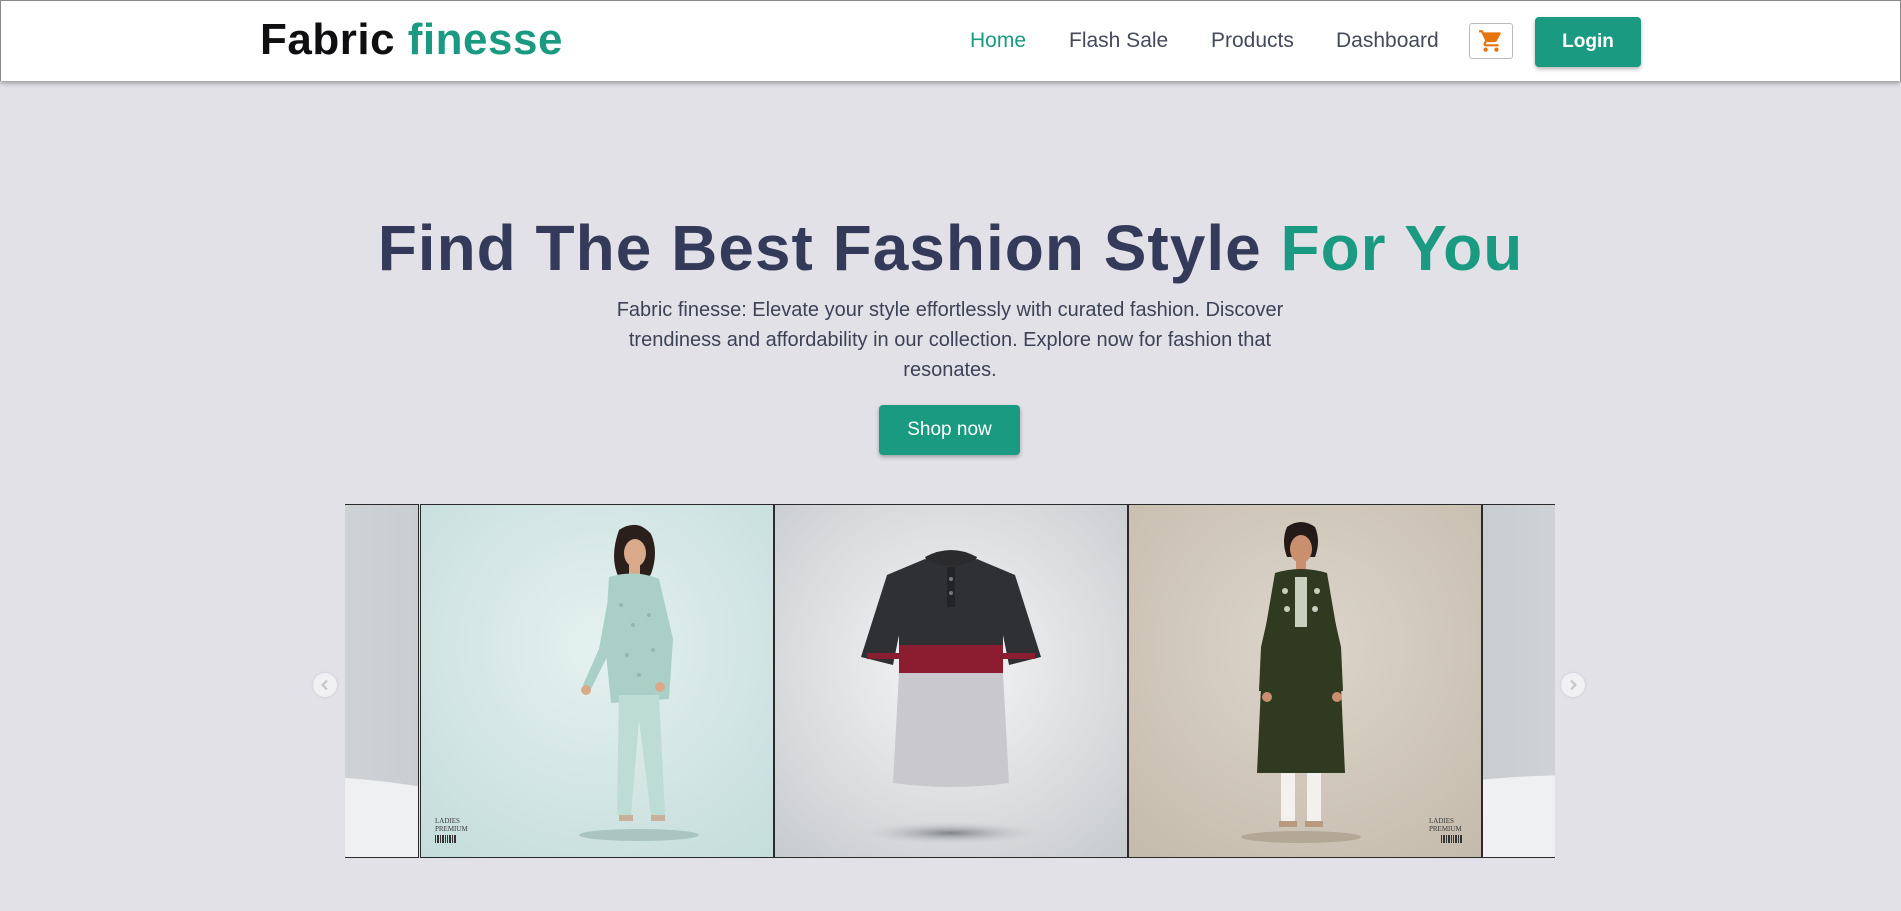  Describe the element at coordinates (1387, 41) in the screenshot. I see `nav-link-dashboard: Dashboard` at that location.